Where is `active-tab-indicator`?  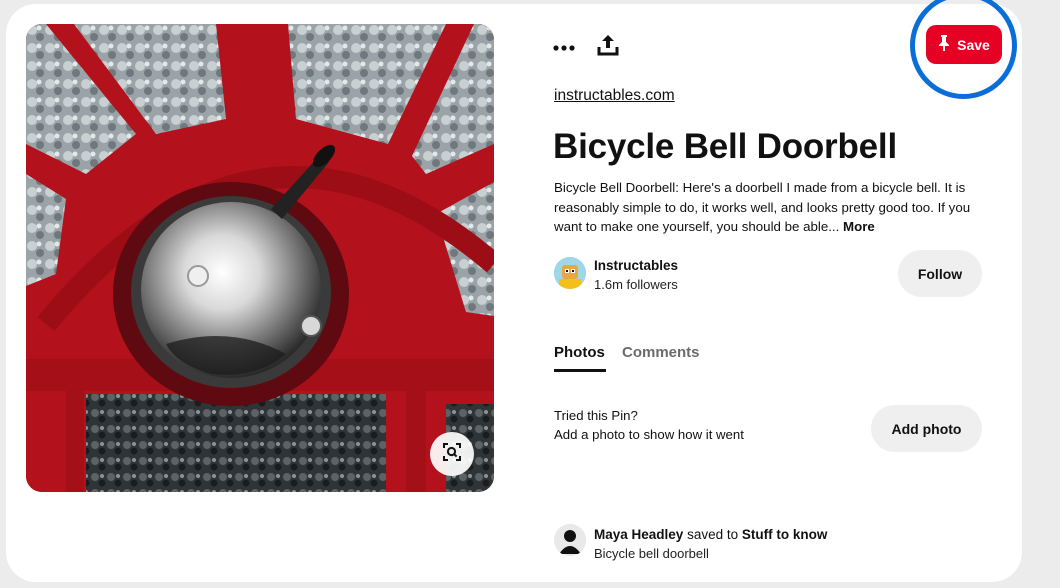
active-tab-indicator is located at coordinates (580, 370).